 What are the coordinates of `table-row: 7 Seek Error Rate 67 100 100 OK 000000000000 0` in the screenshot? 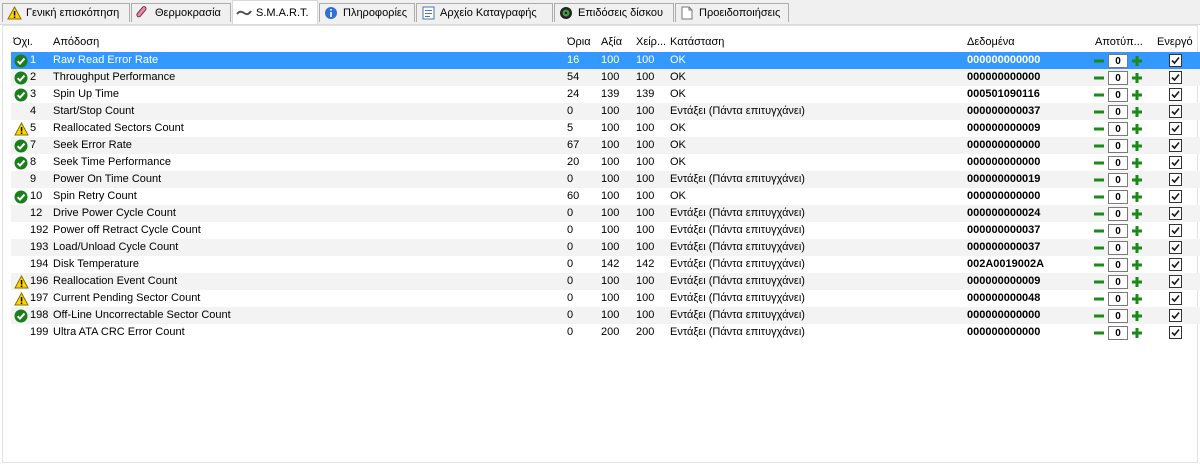 It's located at (605, 145).